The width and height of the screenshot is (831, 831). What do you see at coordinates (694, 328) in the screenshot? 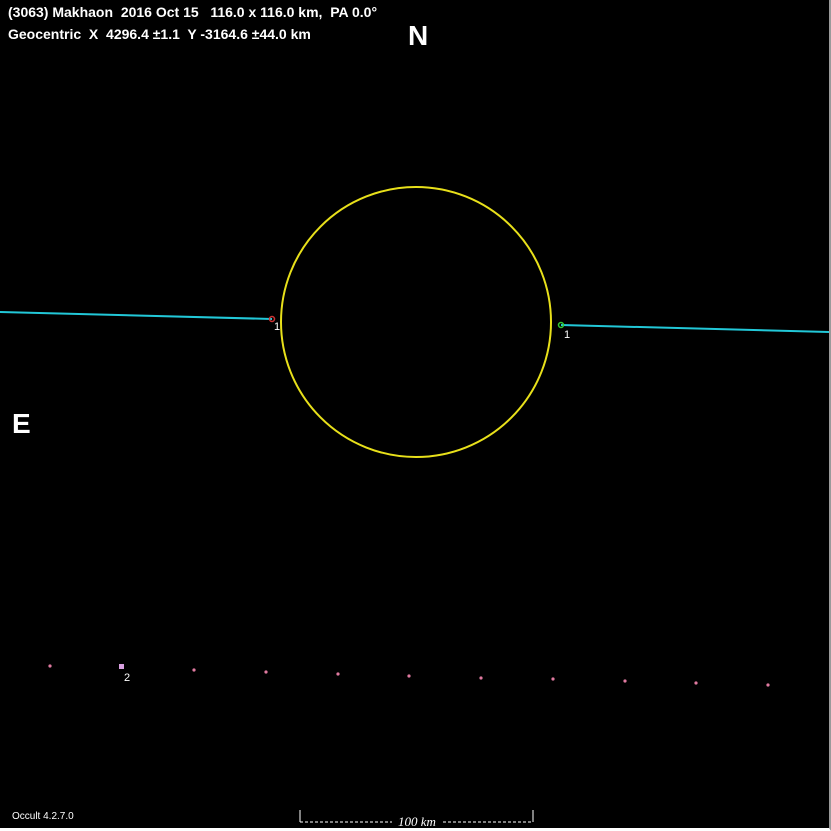
I see `chord-1-post-event-line` at bounding box center [694, 328].